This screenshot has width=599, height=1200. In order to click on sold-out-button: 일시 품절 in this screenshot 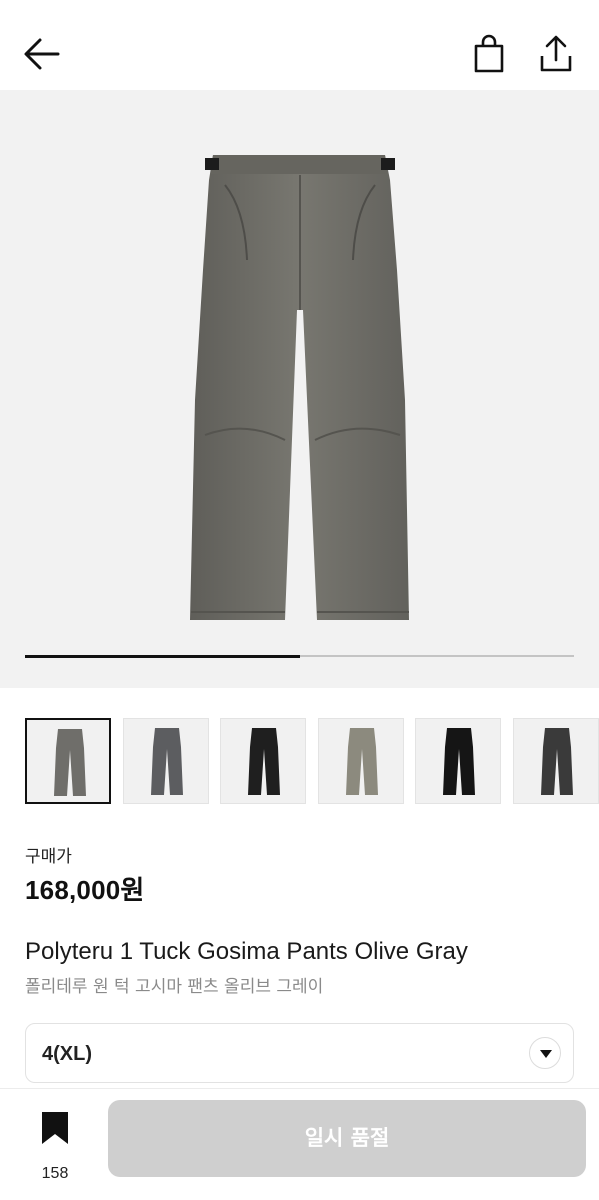, I will do `click(347, 1138)`.